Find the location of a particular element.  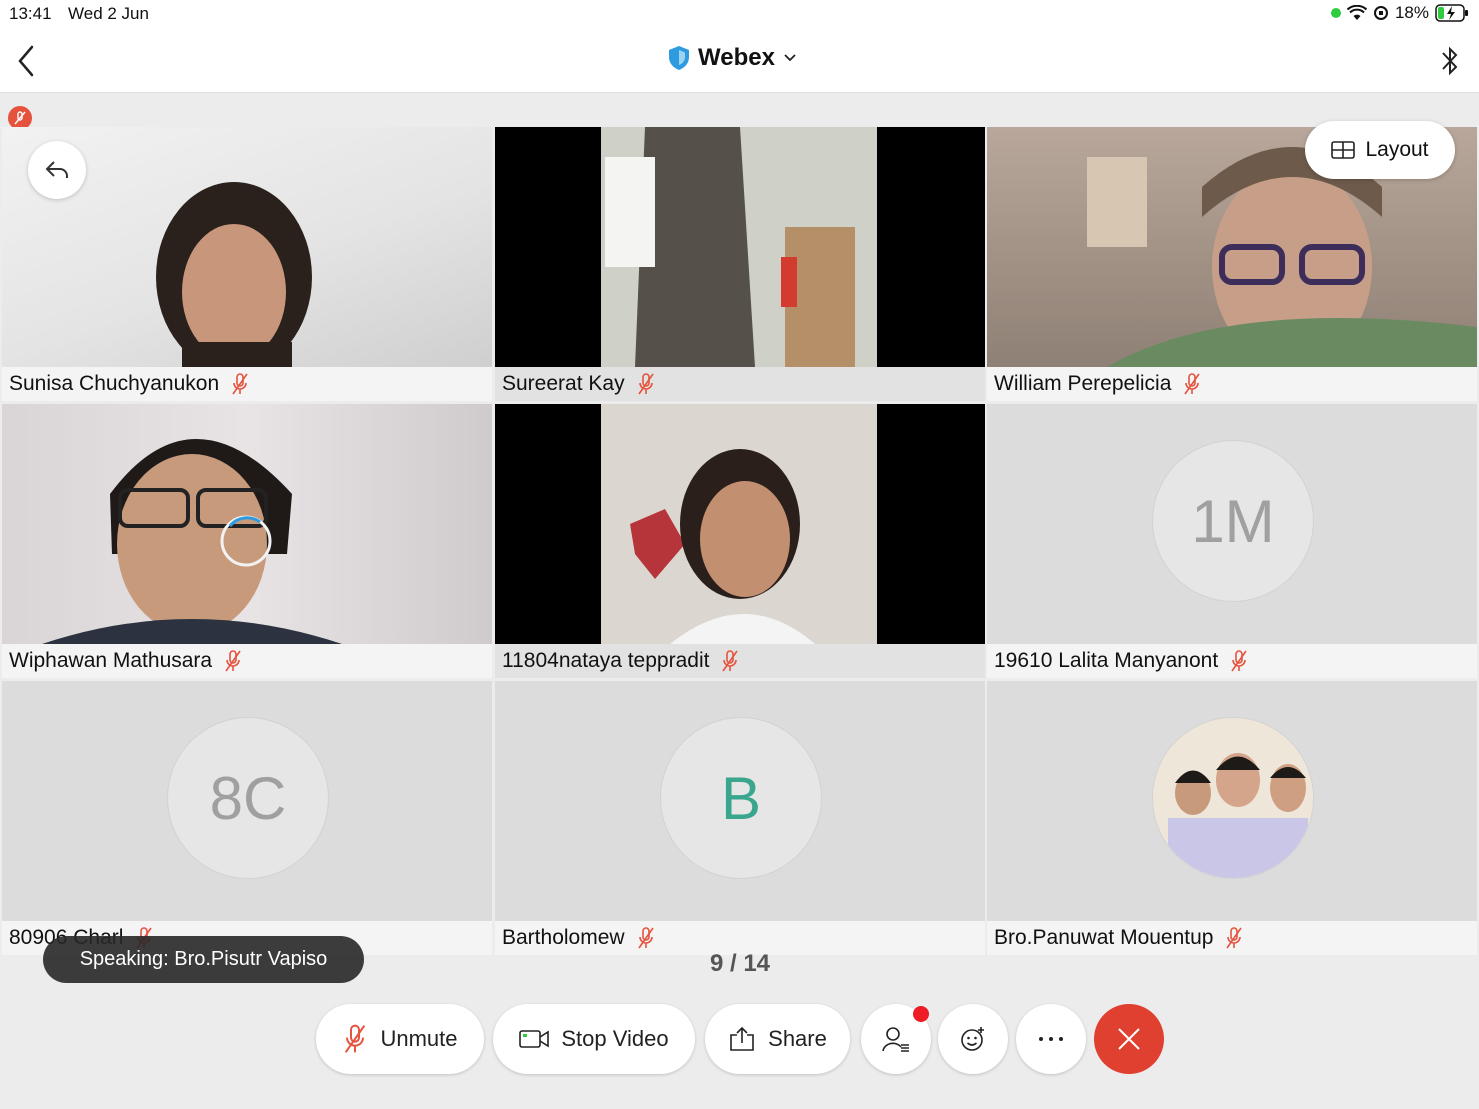

meeting-title-dropdown: Webex is located at coordinates (732, 58).